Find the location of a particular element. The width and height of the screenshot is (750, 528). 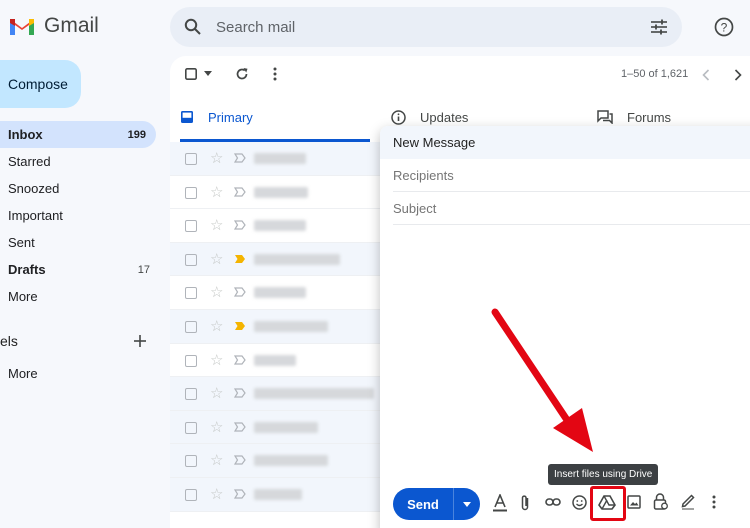

insert-photo-icon is located at coordinates (634, 502).